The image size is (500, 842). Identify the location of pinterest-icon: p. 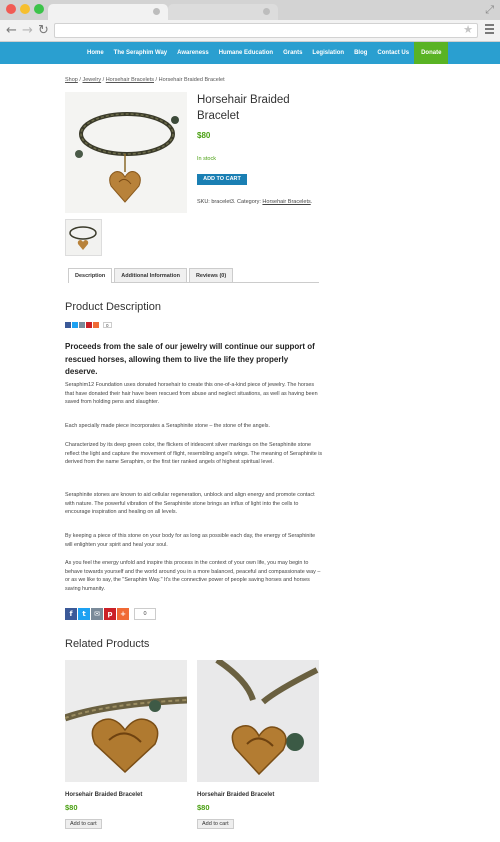
(110, 614).